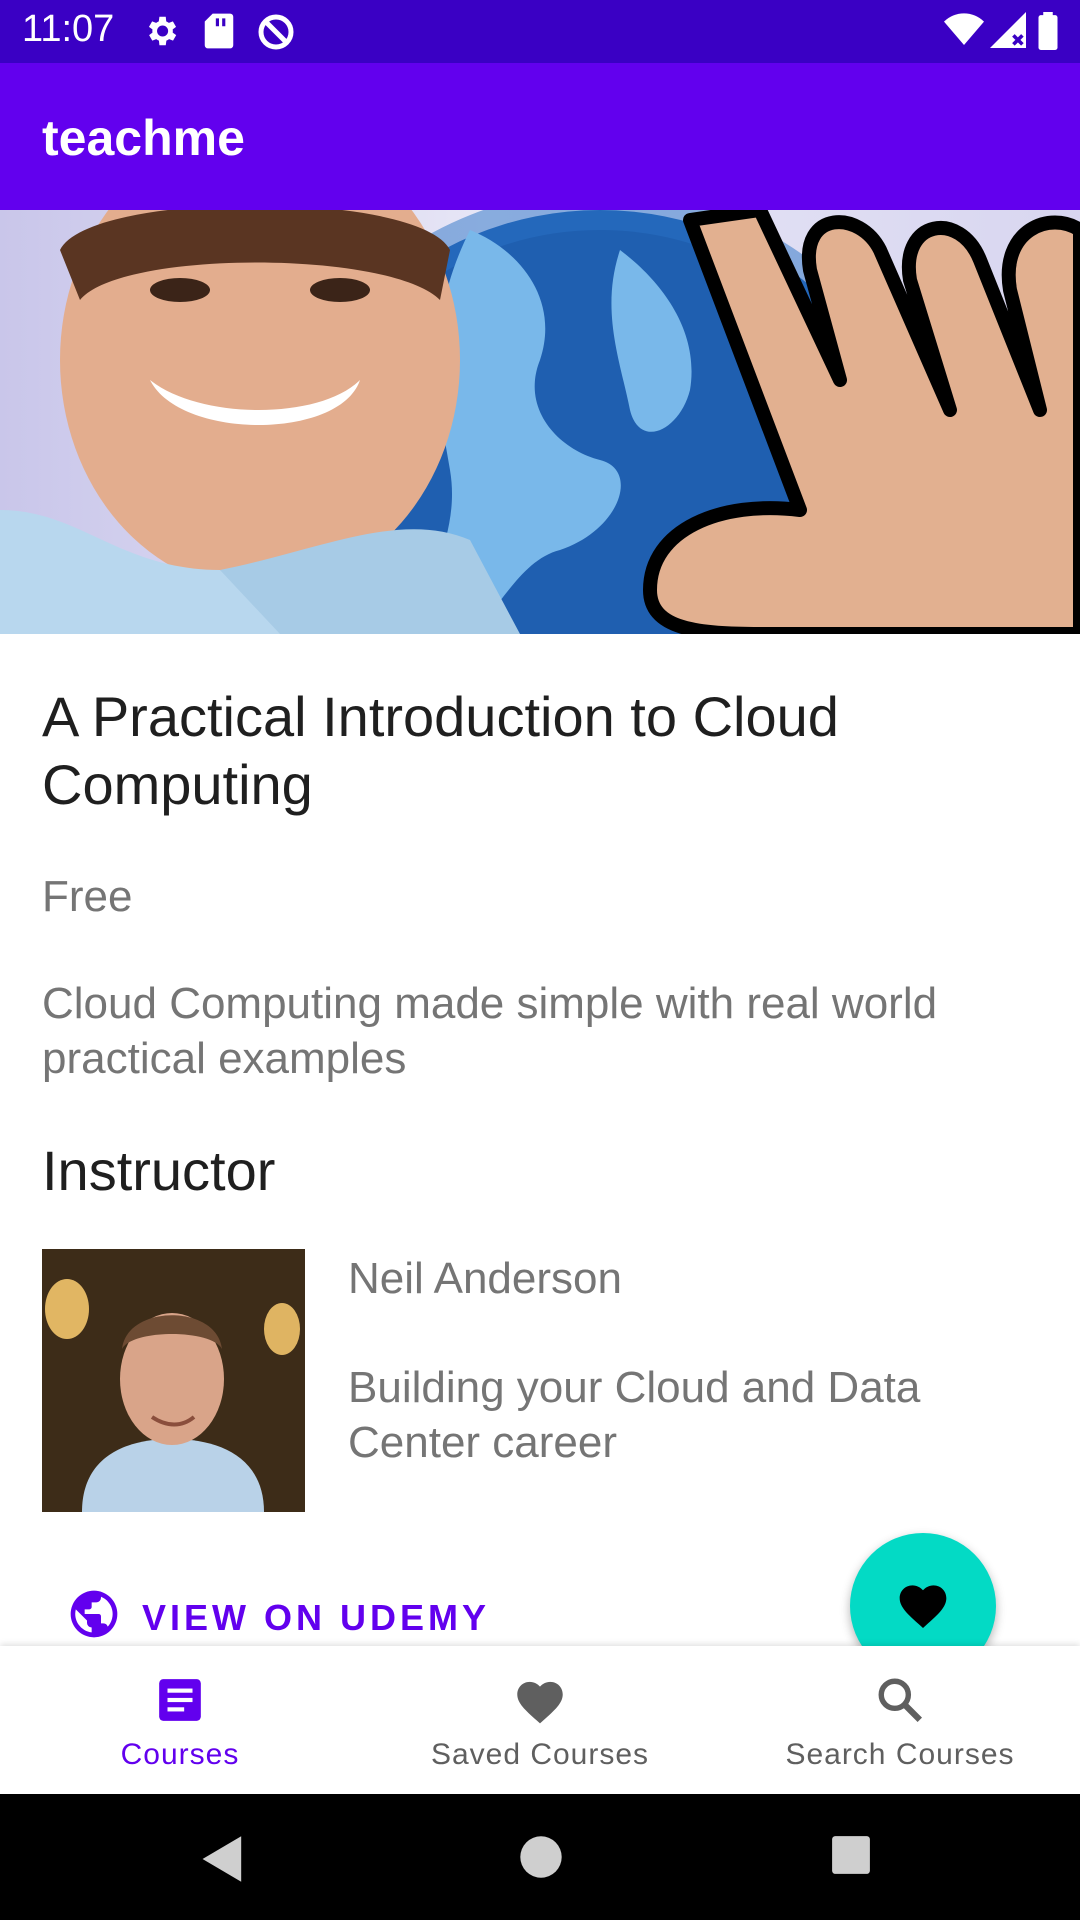 This screenshot has width=1080, height=1920. What do you see at coordinates (143, 138) in the screenshot?
I see `app-title: teachme` at bounding box center [143, 138].